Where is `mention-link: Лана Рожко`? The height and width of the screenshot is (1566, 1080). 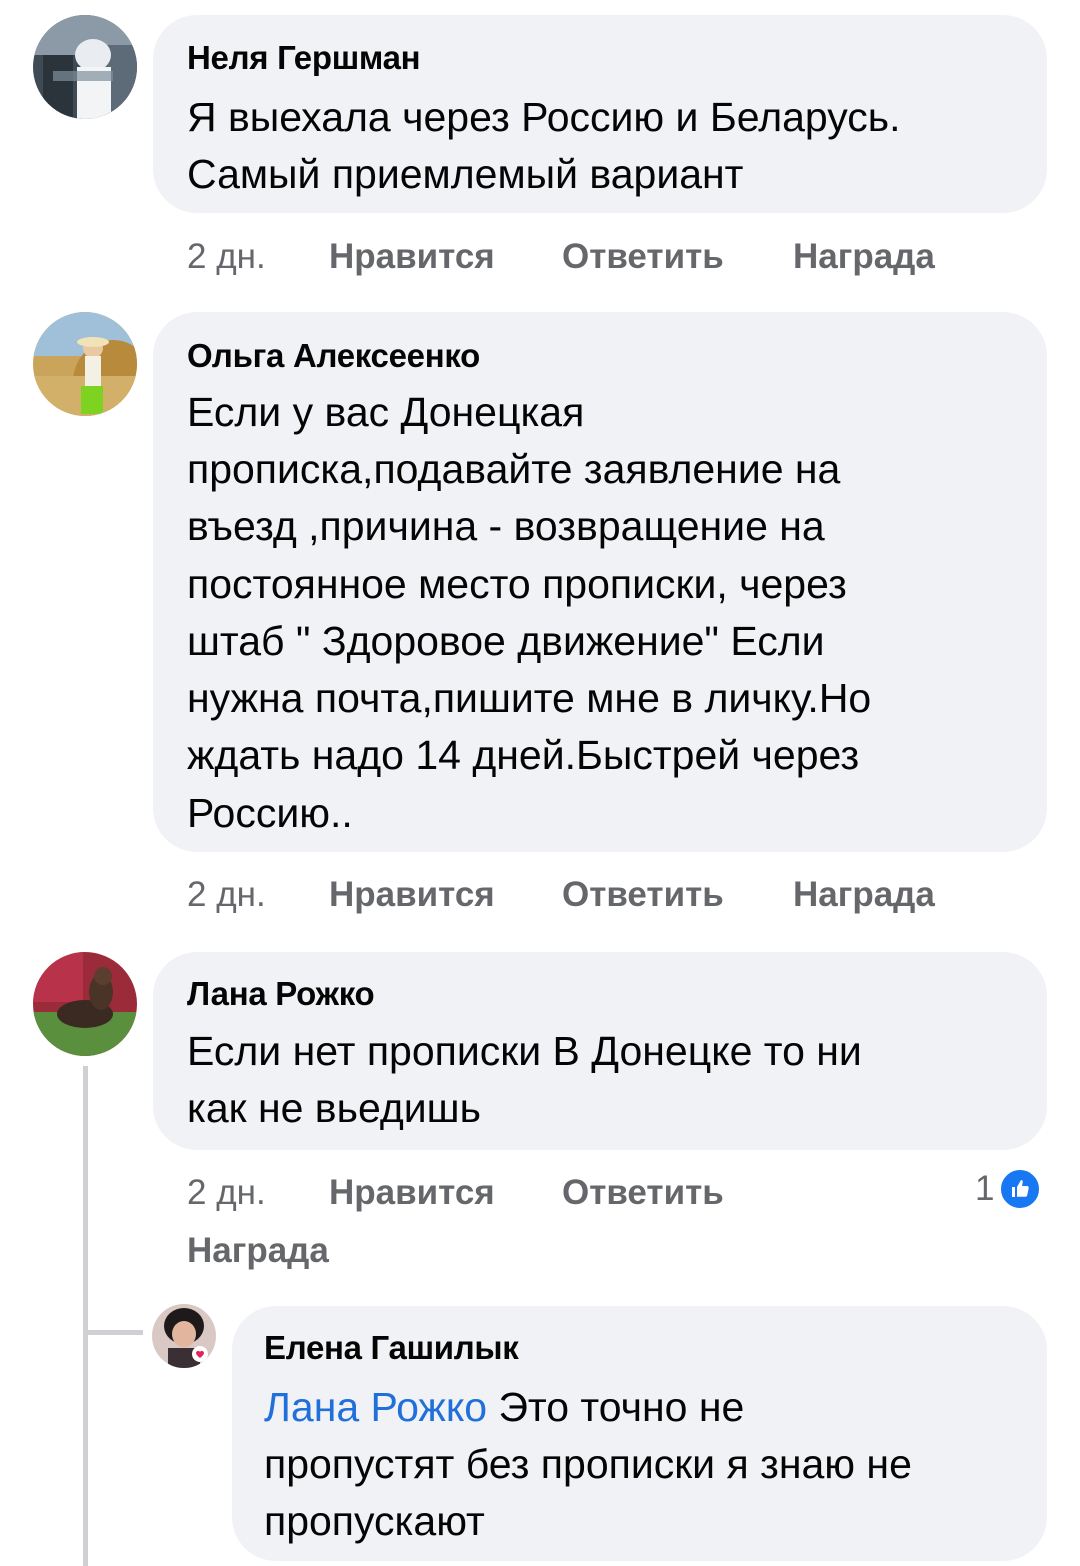 mention-link: Лана Рожко is located at coordinates (375, 1407).